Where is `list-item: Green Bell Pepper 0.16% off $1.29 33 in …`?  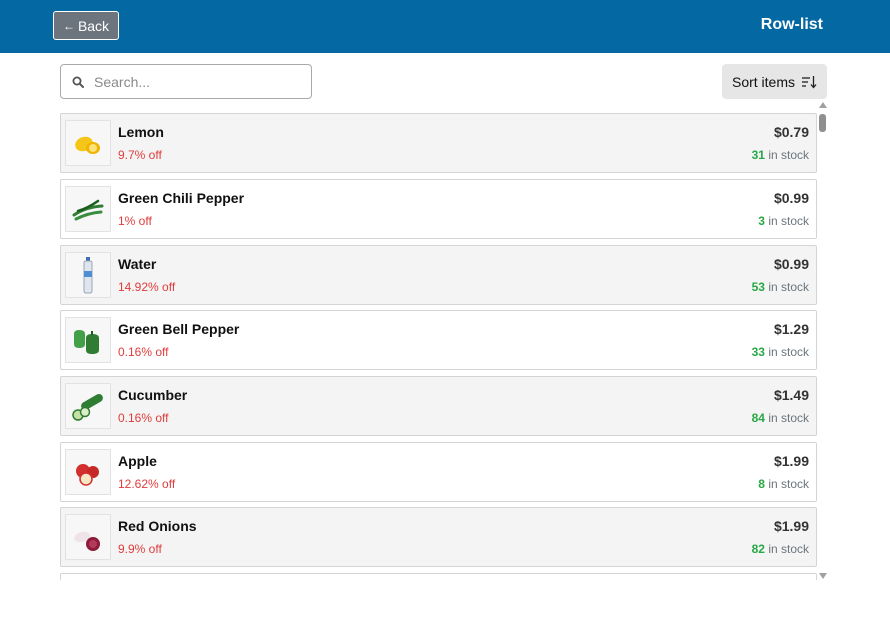 list-item: Green Bell Pepper 0.16% off $1.29 33 in … is located at coordinates (438, 340).